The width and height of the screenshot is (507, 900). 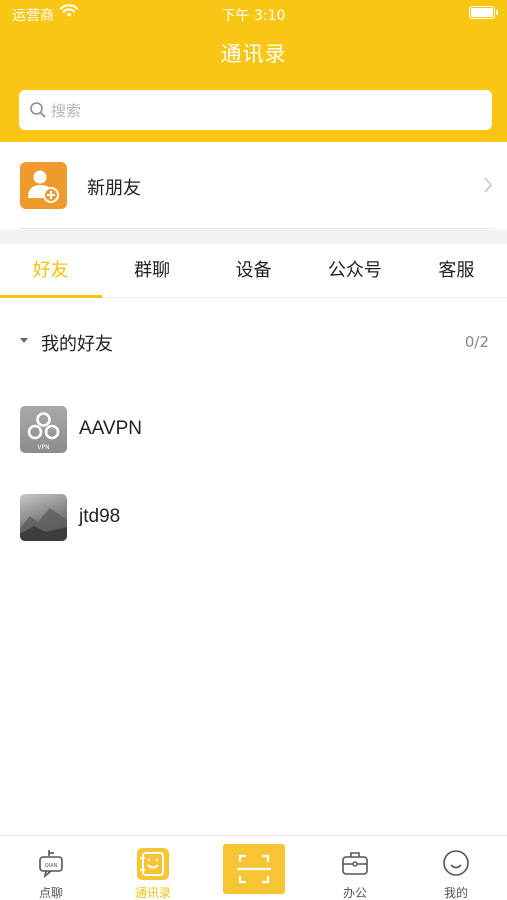 What do you see at coordinates (483, 12) in the screenshot?
I see `battery-icon` at bounding box center [483, 12].